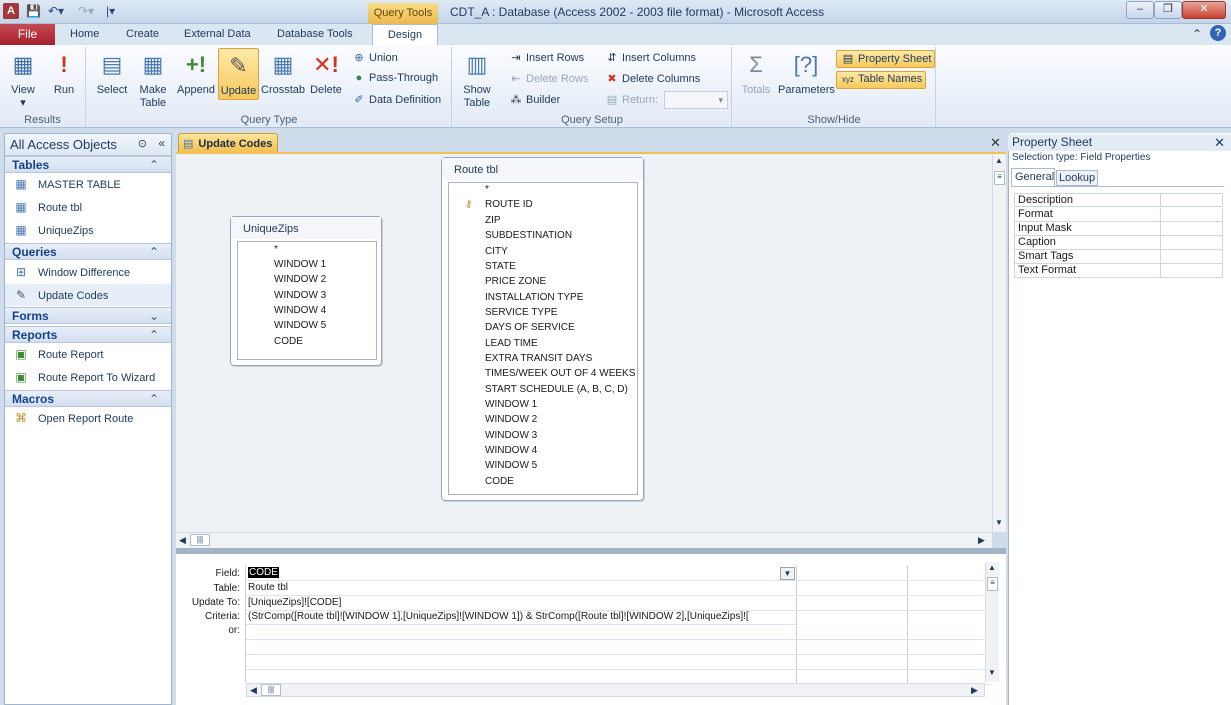 The height and width of the screenshot is (705, 1231). Describe the element at coordinates (228, 143) in the screenshot. I see `tab-update-codes: ▤ Update Codes` at that location.